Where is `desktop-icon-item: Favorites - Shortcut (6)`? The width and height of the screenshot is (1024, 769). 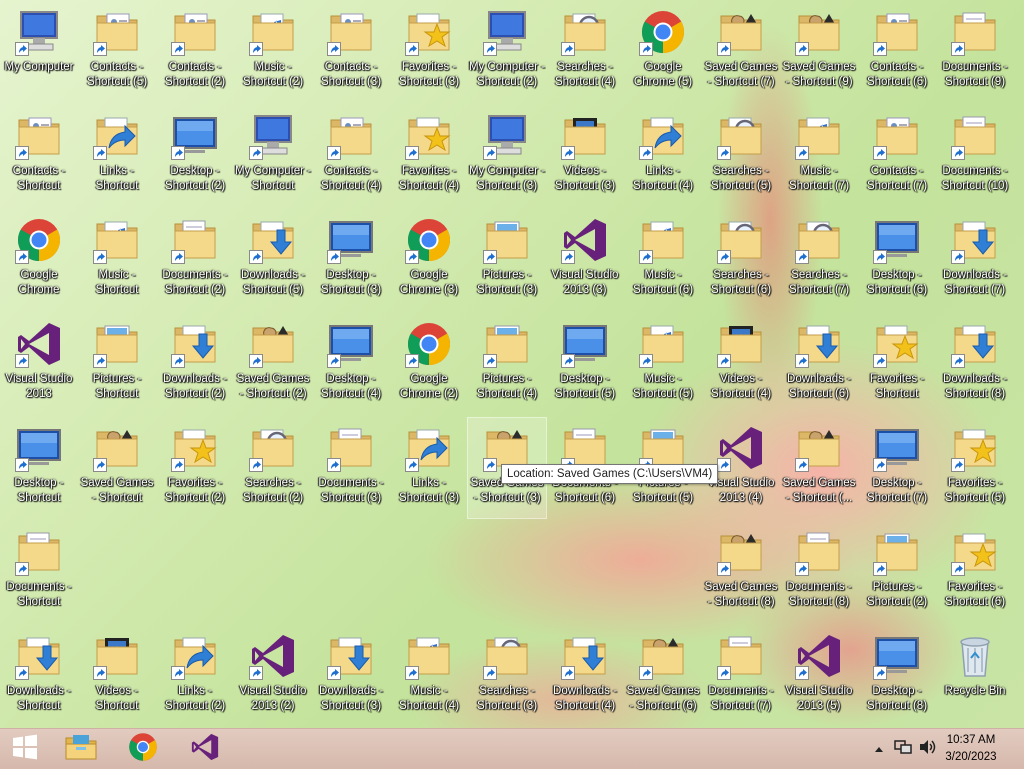 desktop-icon-item: Favorites - Shortcut (6) is located at coordinates (975, 572).